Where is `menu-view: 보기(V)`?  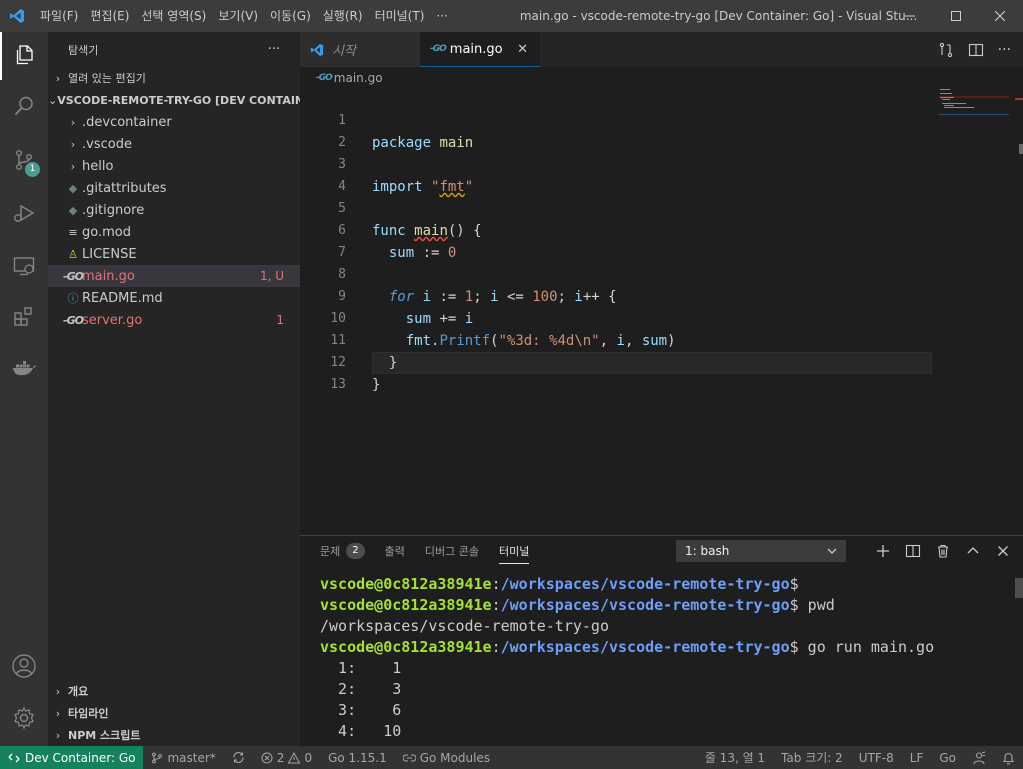
menu-view: 보기(V) is located at coordinates (238, 16).